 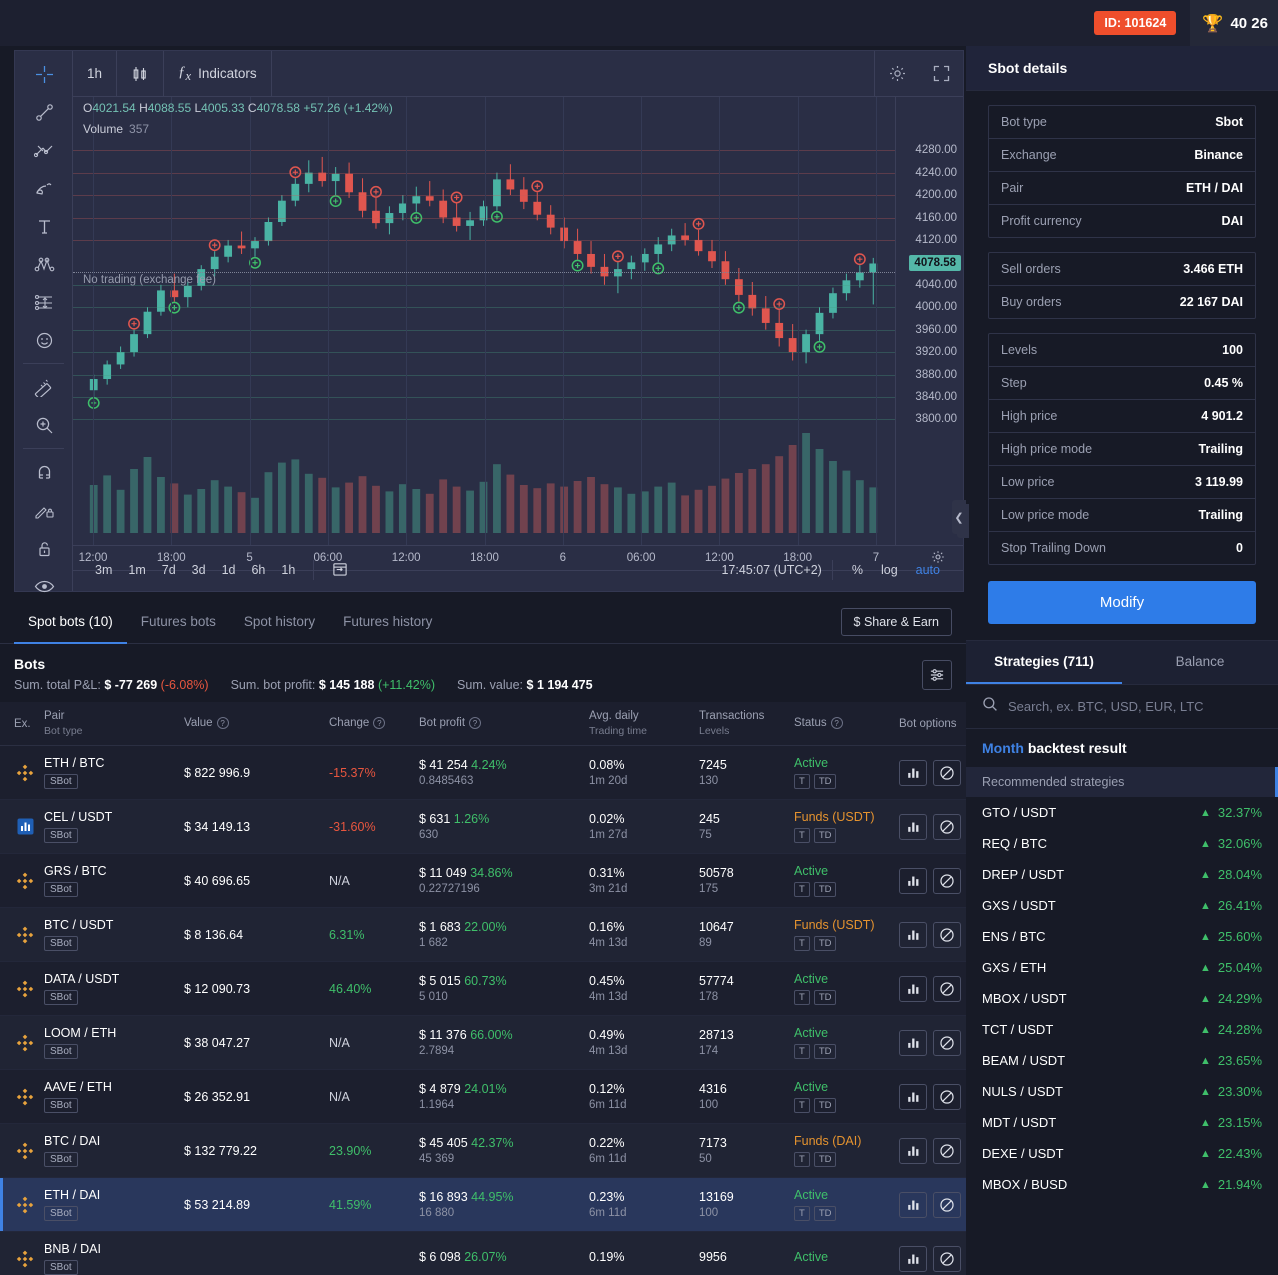 I want to click on timeframe-button: 1h, so click(x=288, y=570).